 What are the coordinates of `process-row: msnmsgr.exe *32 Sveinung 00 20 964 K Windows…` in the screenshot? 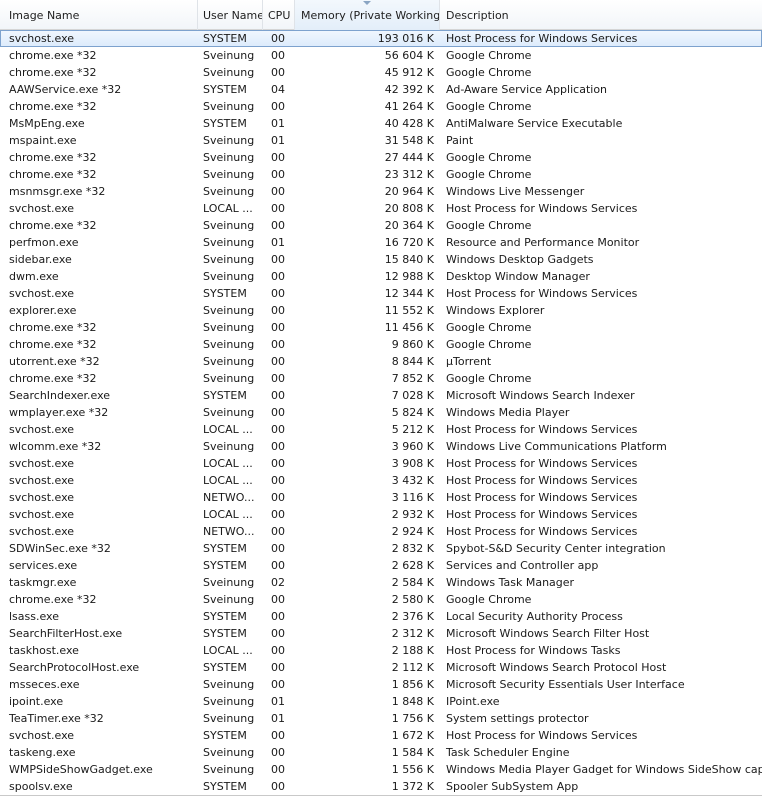 It's located at (381, 191).